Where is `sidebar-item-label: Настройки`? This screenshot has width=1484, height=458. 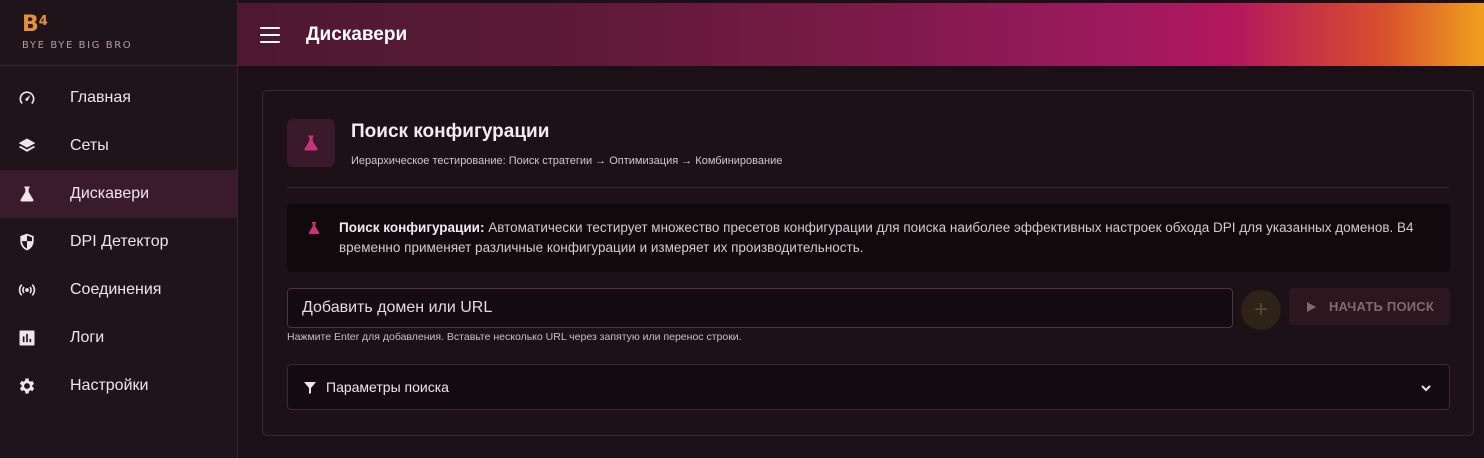 sidebar-item-label: Настройки is located at coordinates (109, 385).